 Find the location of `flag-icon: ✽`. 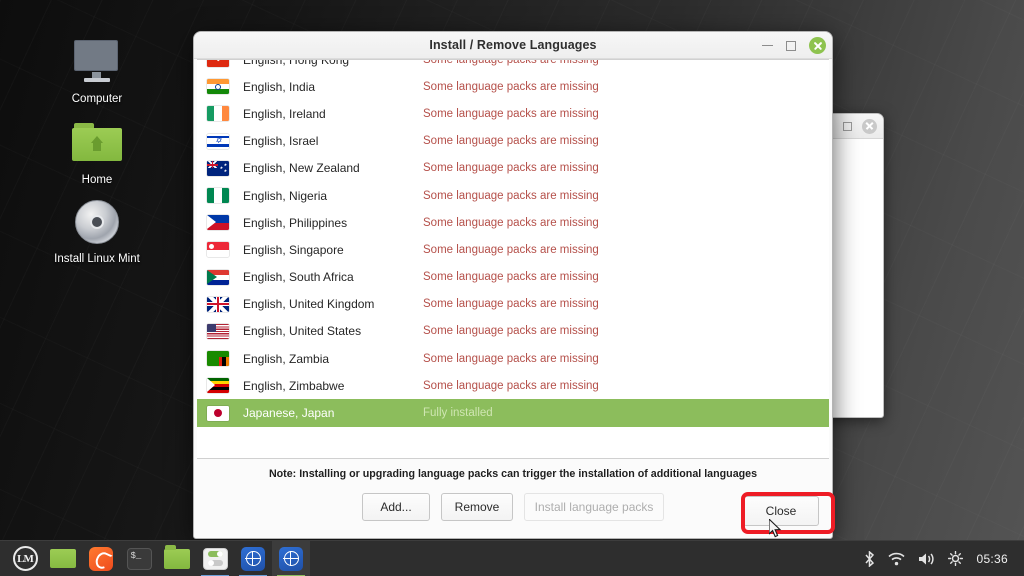

flag-icon: ✽ is located at coordinates (218, 64).